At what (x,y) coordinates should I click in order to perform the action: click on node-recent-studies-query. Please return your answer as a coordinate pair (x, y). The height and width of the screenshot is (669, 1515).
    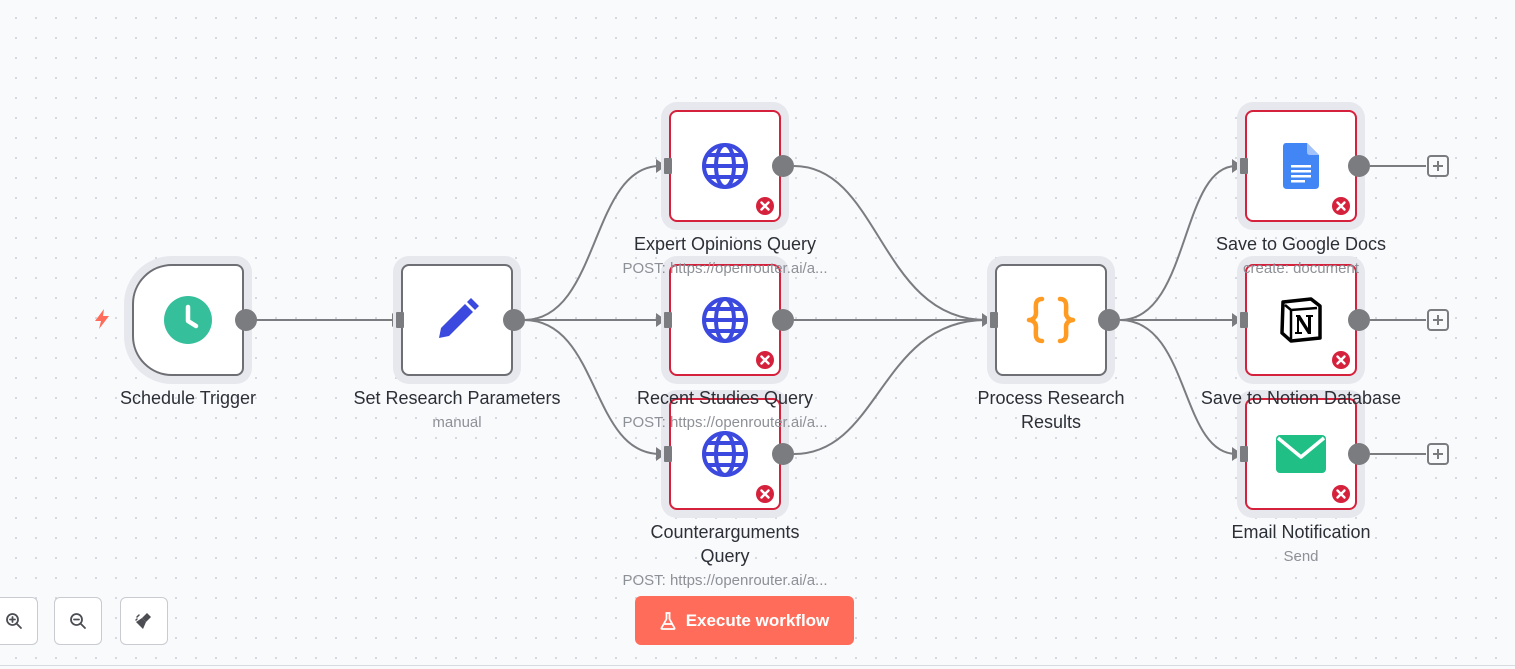
    Looking at the image, I should click on (725, 320).